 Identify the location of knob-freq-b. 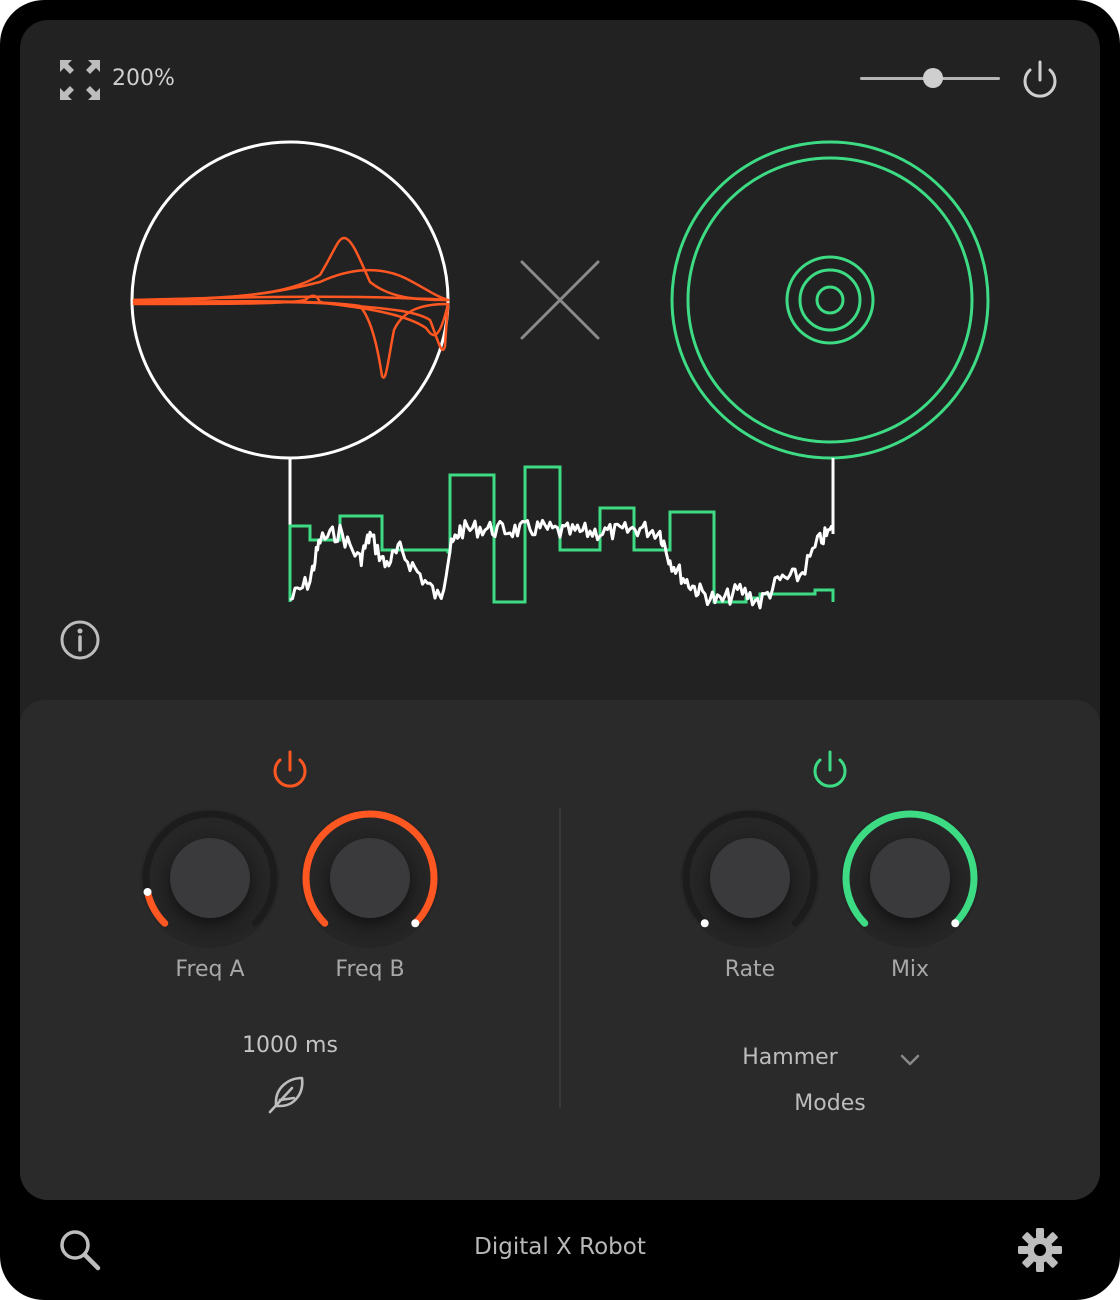
(370, 878).